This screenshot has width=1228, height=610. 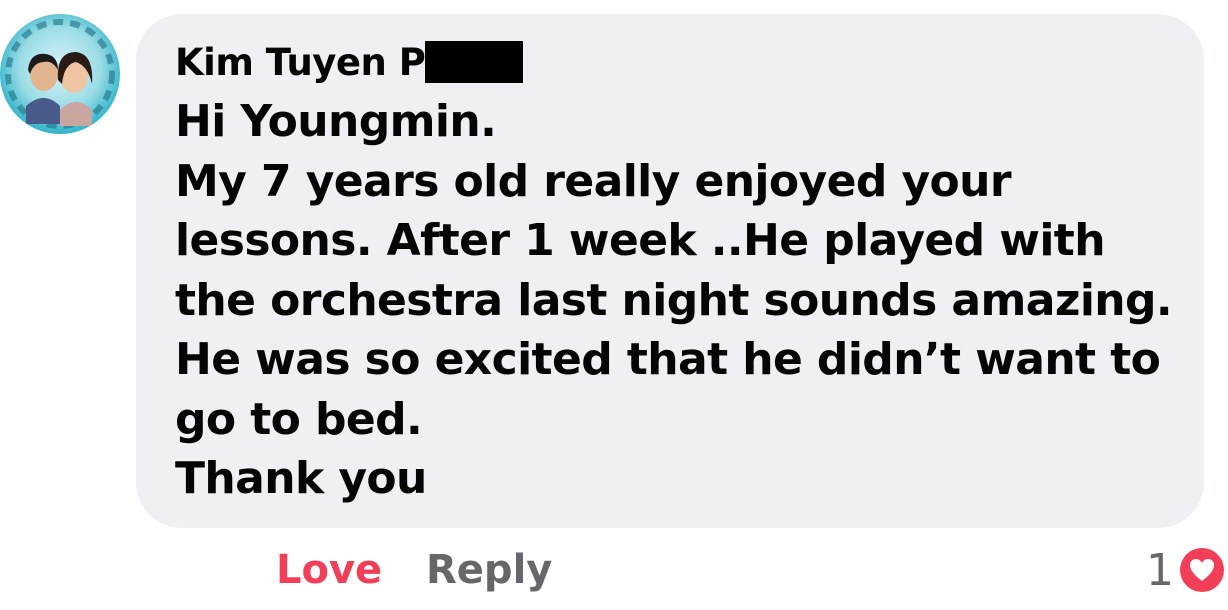 I want to click on avatar-photo, so click(x=60, y=74).